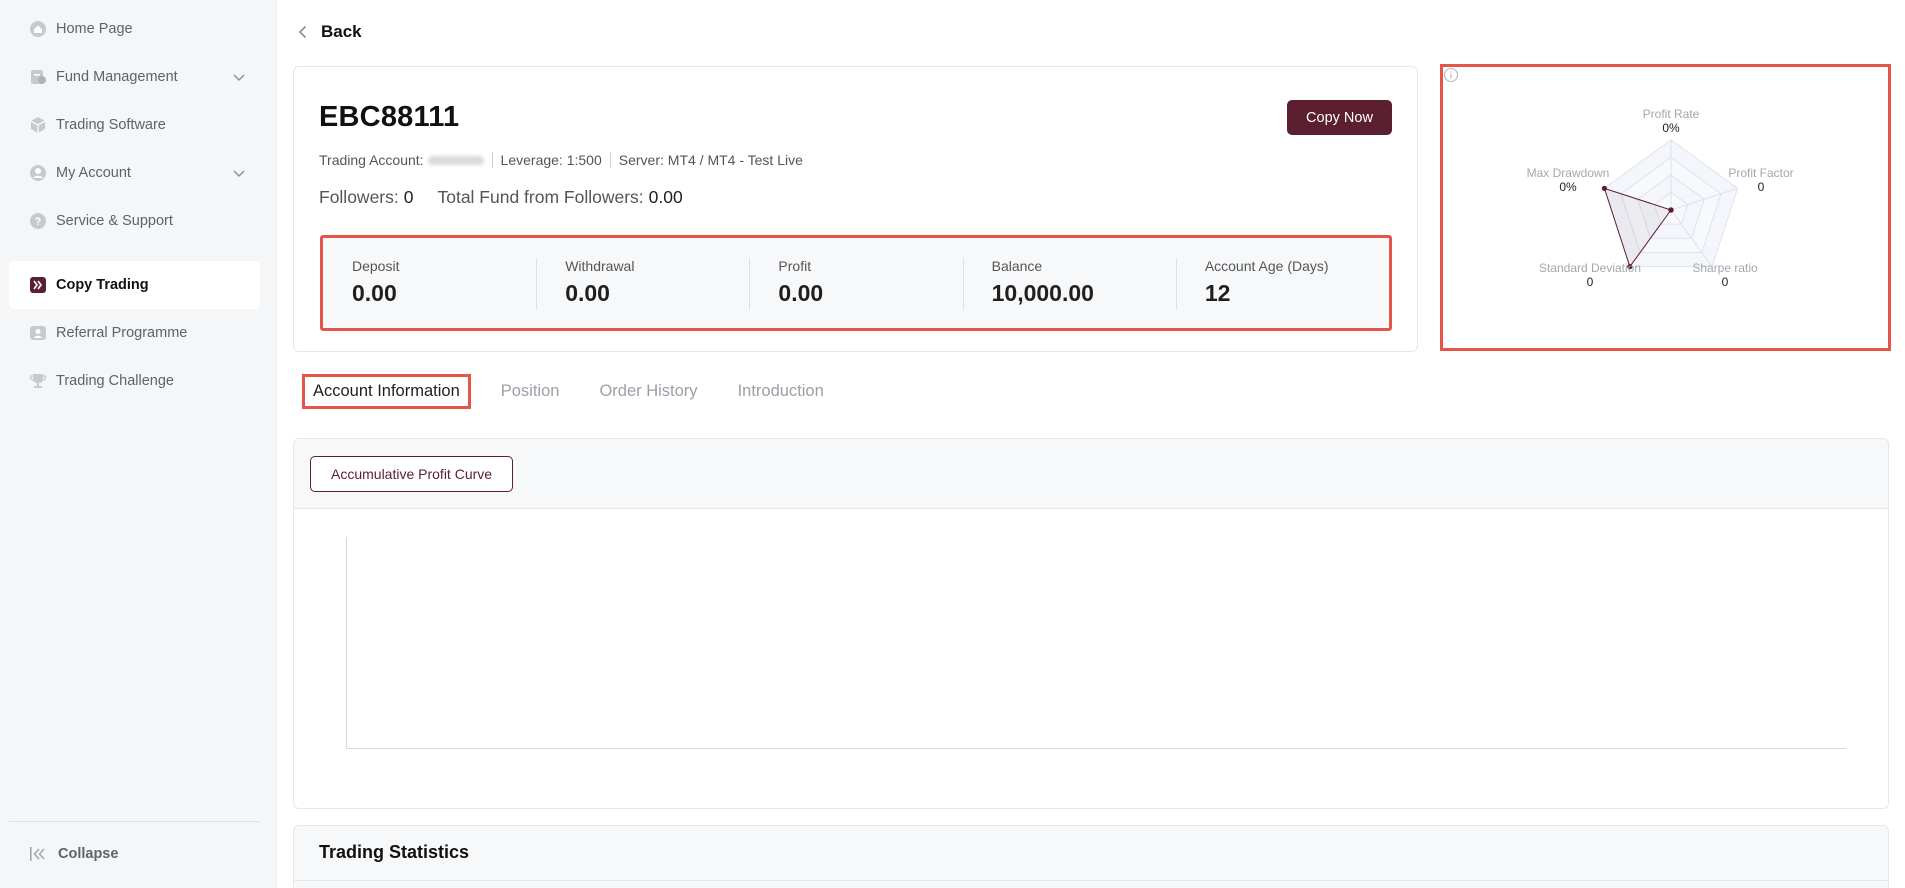 The width and height of the screenshot is (1905, 888). Describe the element at coordinates (386, 391) in the screenshot. I see `tab-account-information: Account Information` at that location.